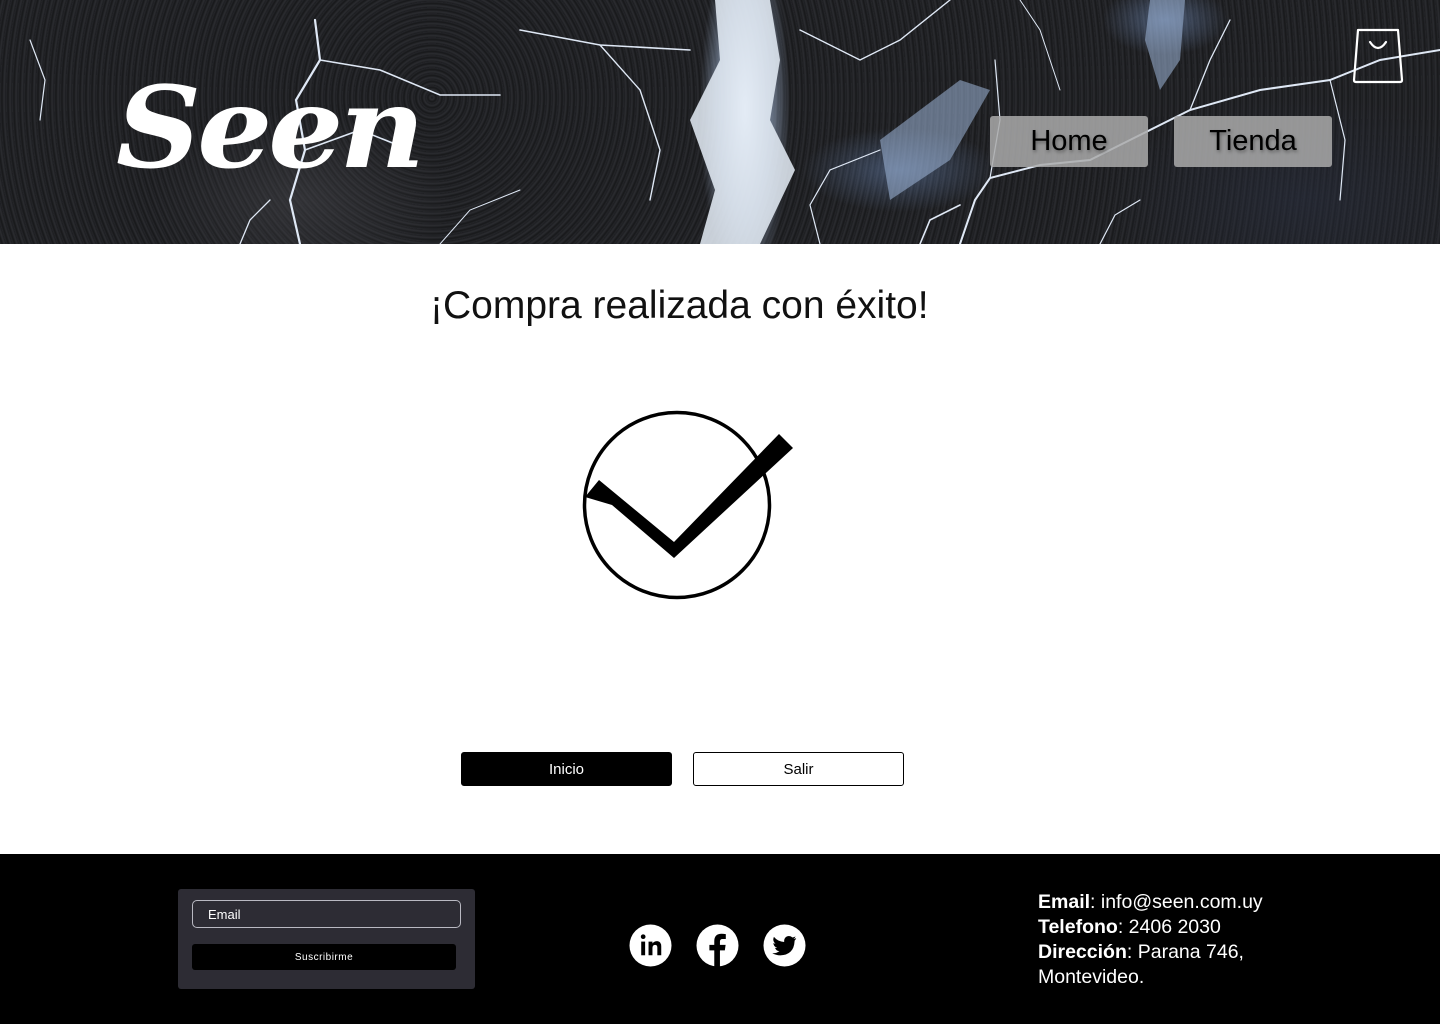  What do you see at coordinates (717, 945) in the screenshot?
I see `facebook-icon` at bounding box center [717, 945].